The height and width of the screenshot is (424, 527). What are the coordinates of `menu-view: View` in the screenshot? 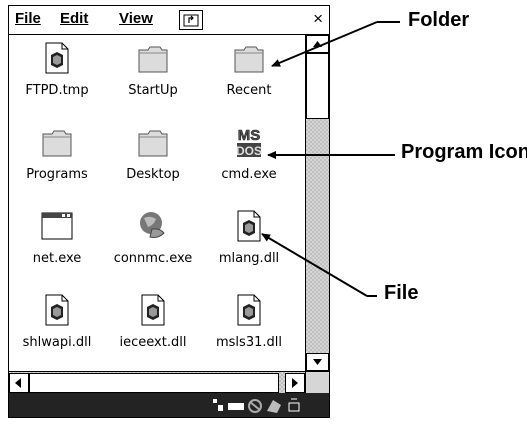 It's located at (136, 18).